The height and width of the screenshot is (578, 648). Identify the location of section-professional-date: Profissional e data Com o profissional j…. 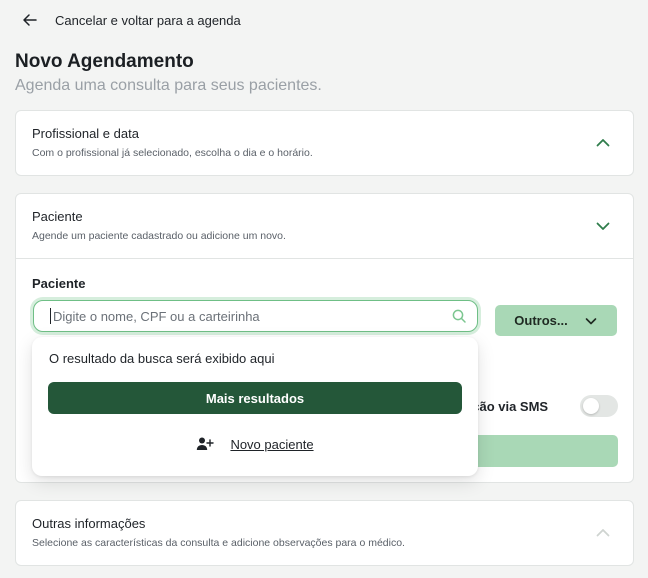
(324, 143).